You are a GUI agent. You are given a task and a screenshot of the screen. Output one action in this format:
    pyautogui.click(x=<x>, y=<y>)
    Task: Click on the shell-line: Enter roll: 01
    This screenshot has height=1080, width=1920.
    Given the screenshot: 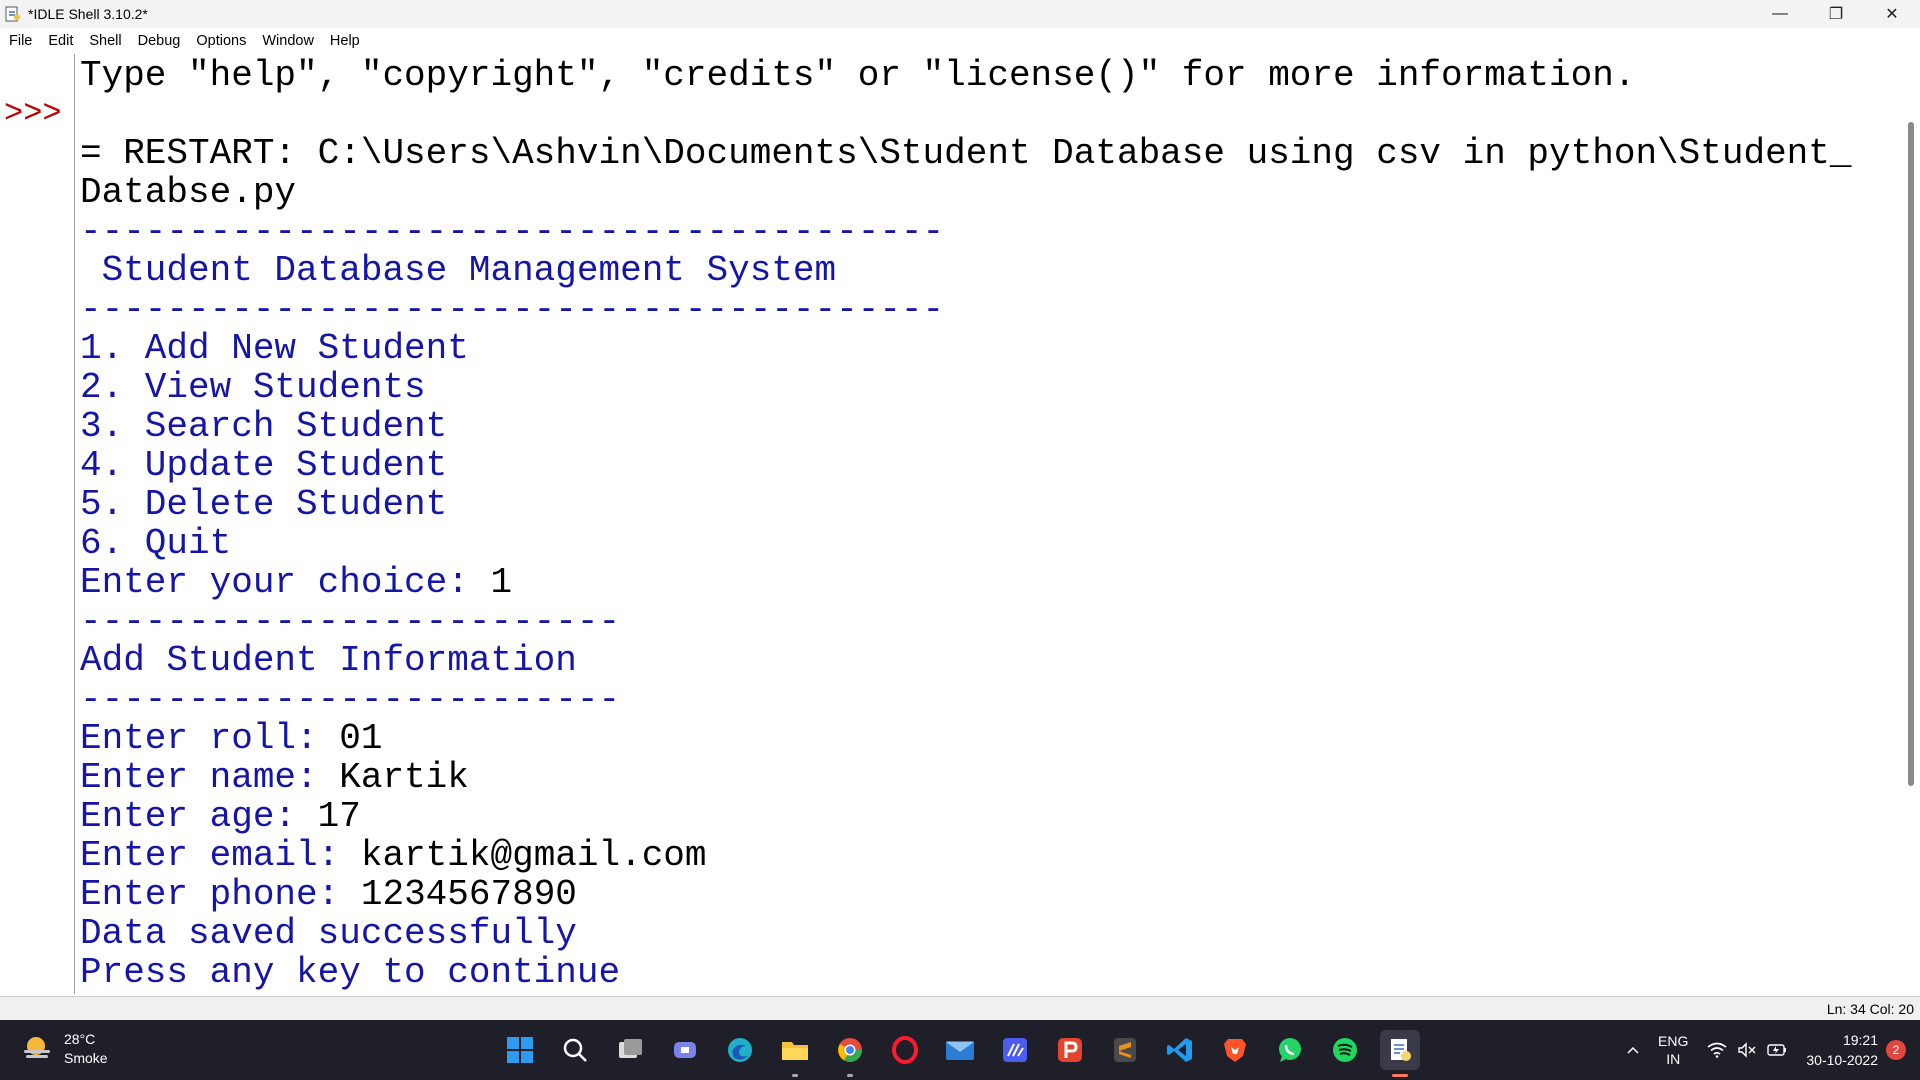 What is the action you would take?
    pyautogui.click(x=231, y=738)
    